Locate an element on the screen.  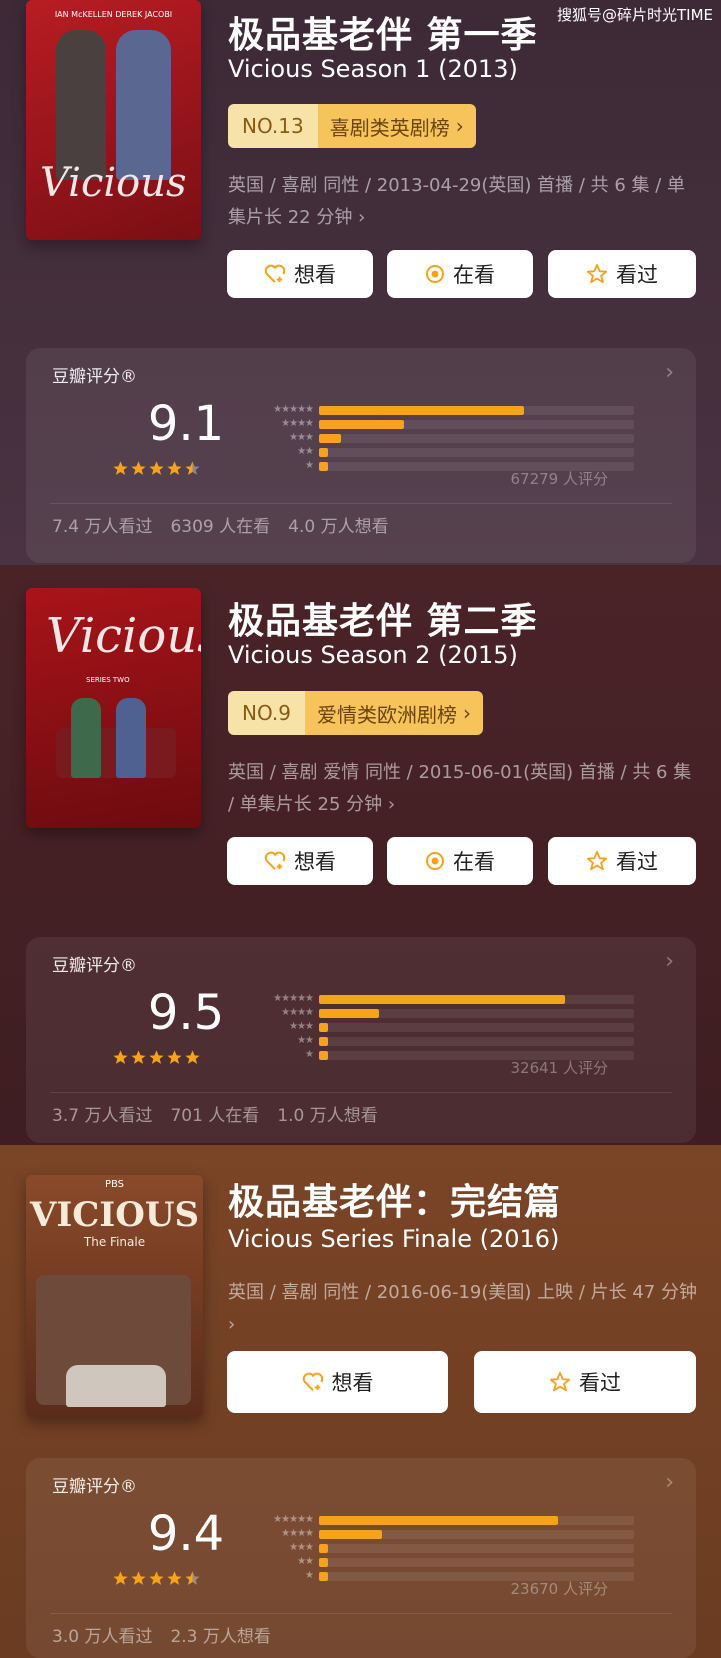
poster-caption: IAN McKELLEN DEREK JACOBI is located at coordinates (113, 14).